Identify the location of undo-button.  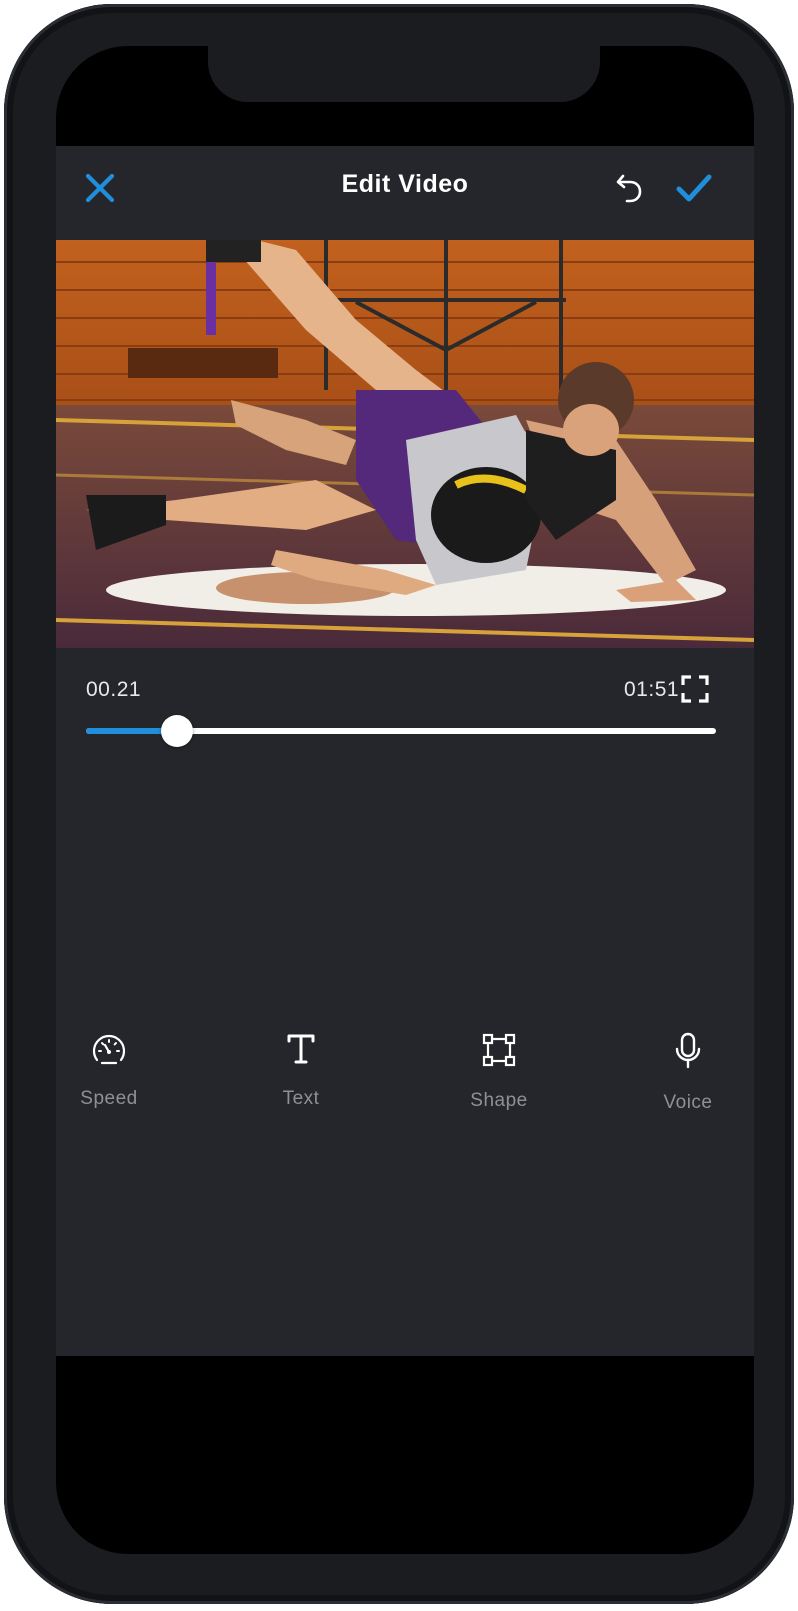
(630, 188).